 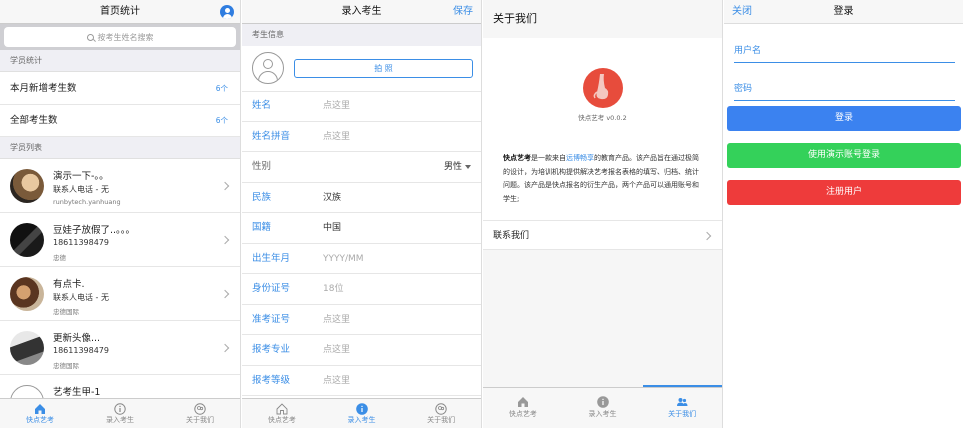 I want to click on app-version: 快点艺考 v0.0.2, so click(x=602, y=118).